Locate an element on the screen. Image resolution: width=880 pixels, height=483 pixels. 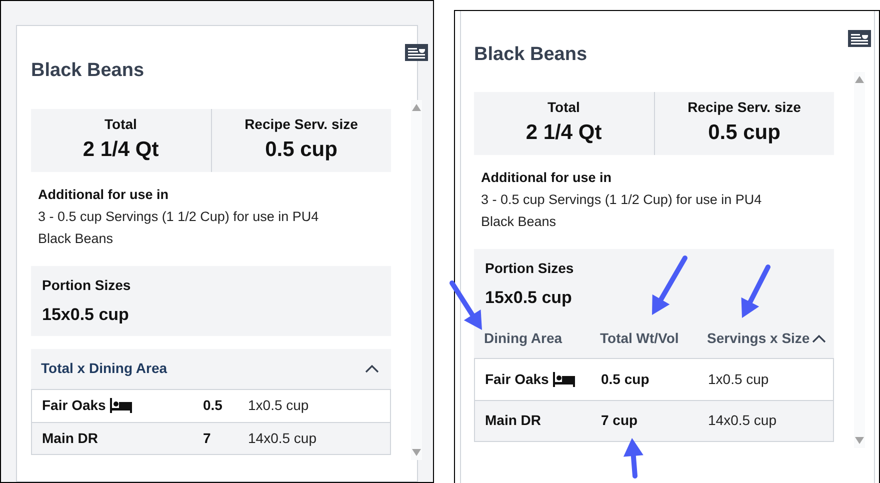
section-title: Total x Dining Area is located at coordinates (104, 368).